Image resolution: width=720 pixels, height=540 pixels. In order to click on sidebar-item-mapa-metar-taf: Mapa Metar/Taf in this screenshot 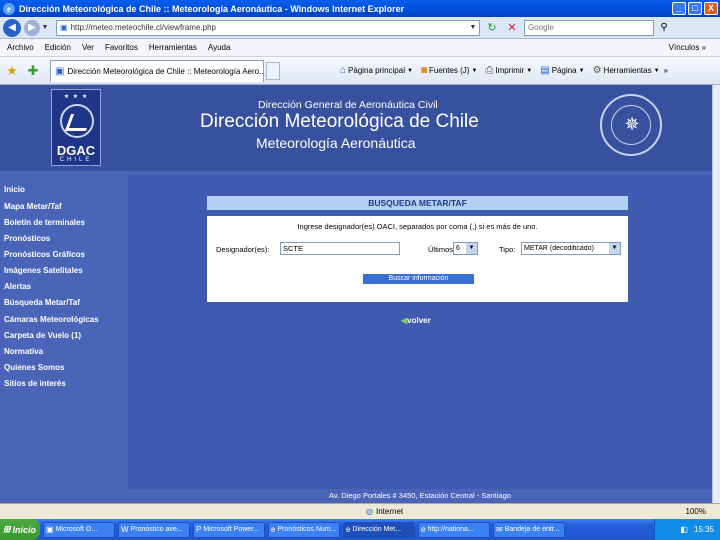, I will do `click(33, 206)`.